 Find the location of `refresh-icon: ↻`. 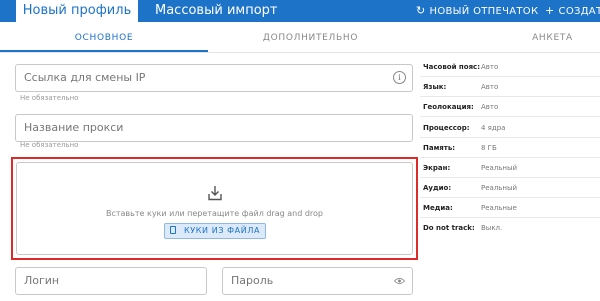

refresh-icon: ↻ is located at coordinates (421, 10).